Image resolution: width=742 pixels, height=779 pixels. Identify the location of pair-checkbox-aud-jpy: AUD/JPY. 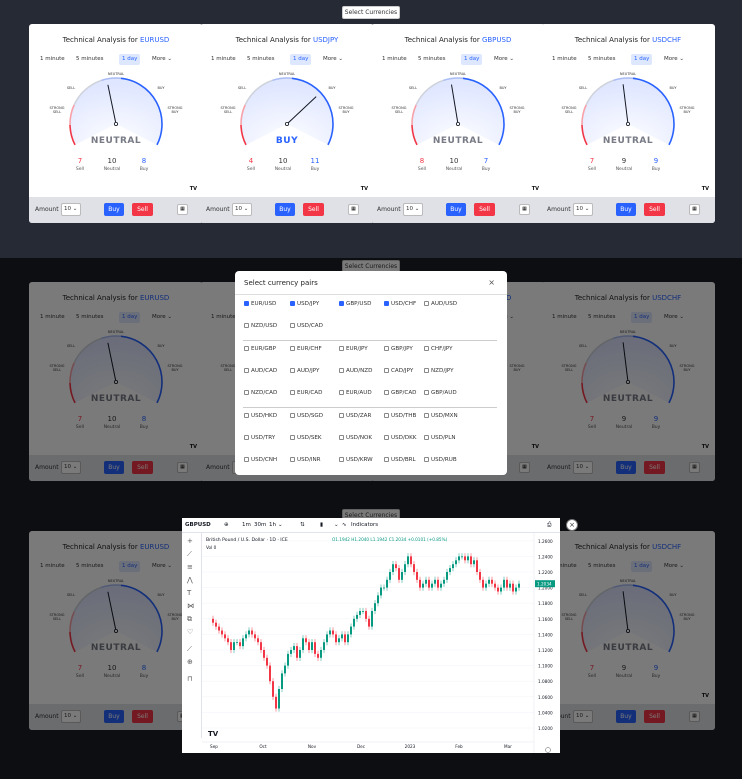
(304, 371).